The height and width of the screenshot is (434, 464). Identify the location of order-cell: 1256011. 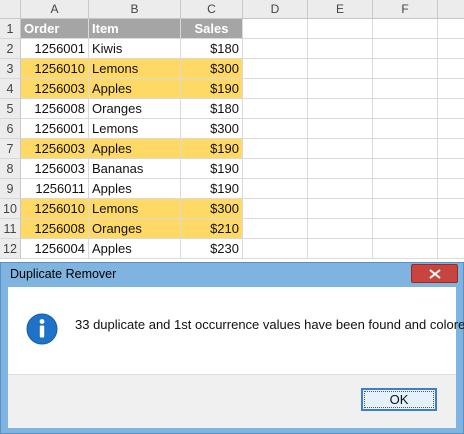
(55, 189).